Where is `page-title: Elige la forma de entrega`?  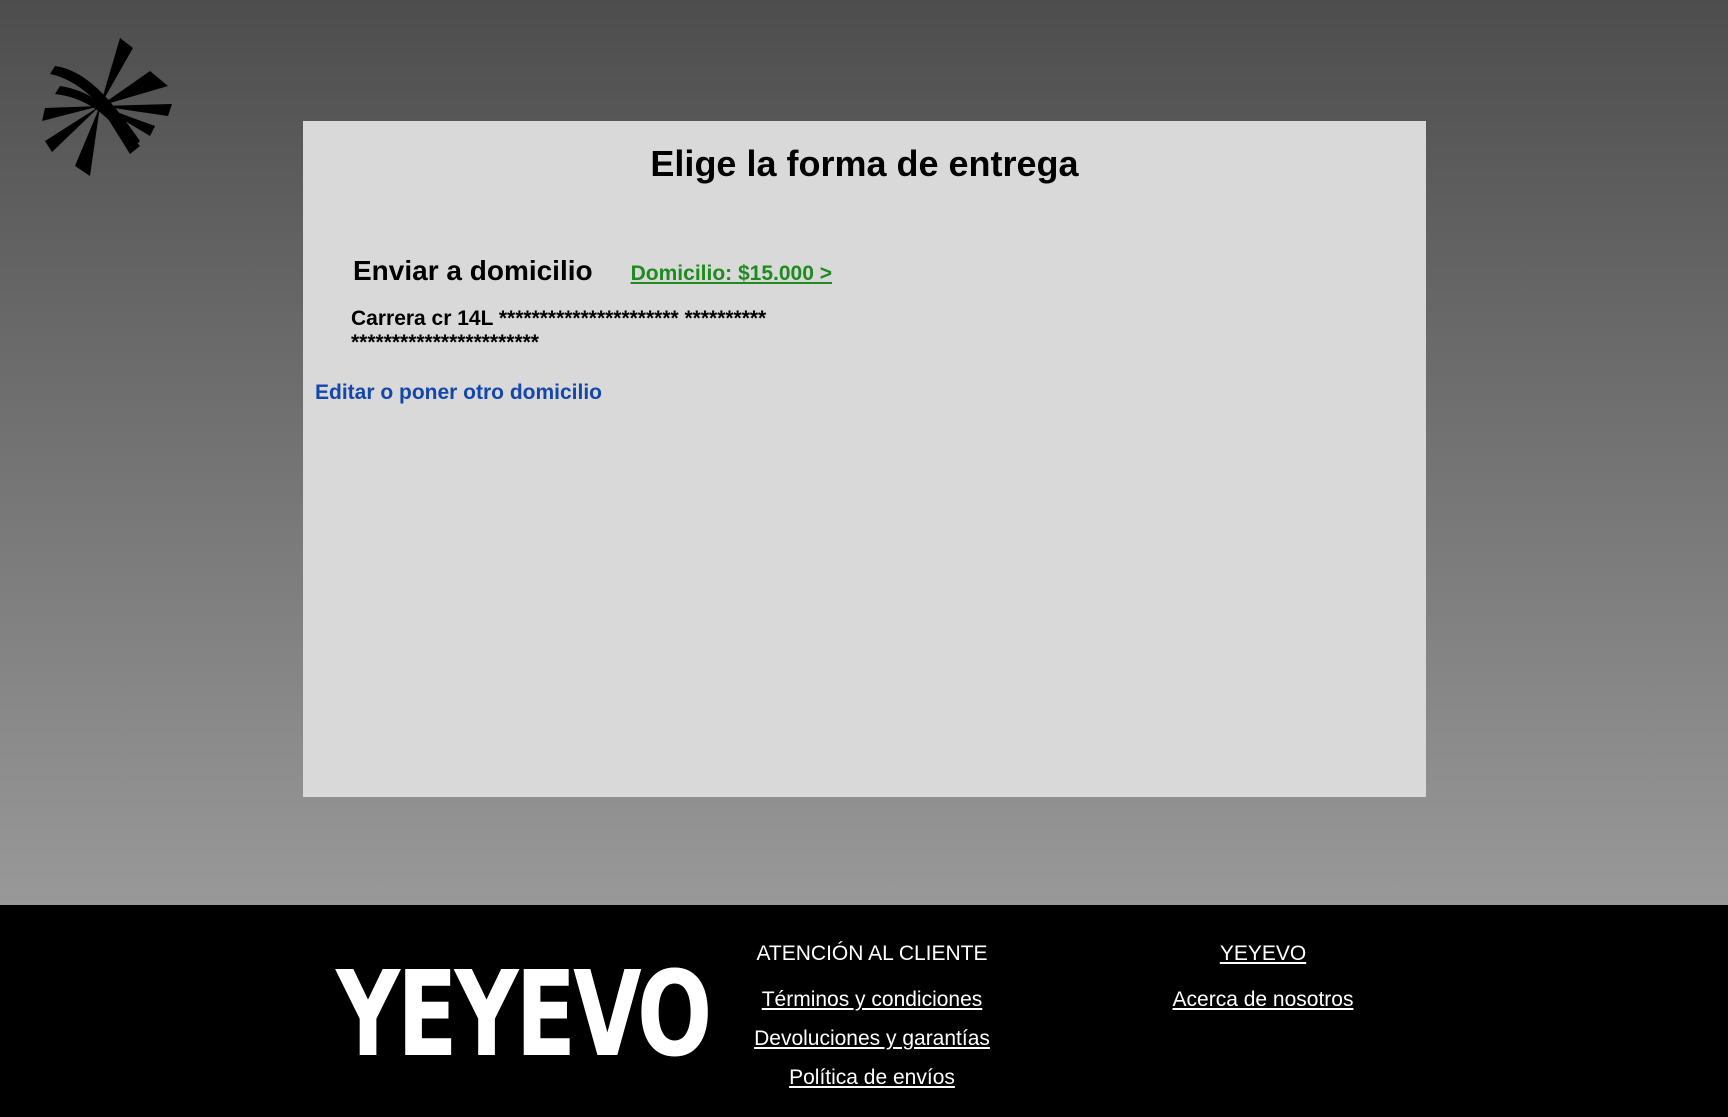
page-title: Elige la forma de entrega is located at coordinates (864, 163).